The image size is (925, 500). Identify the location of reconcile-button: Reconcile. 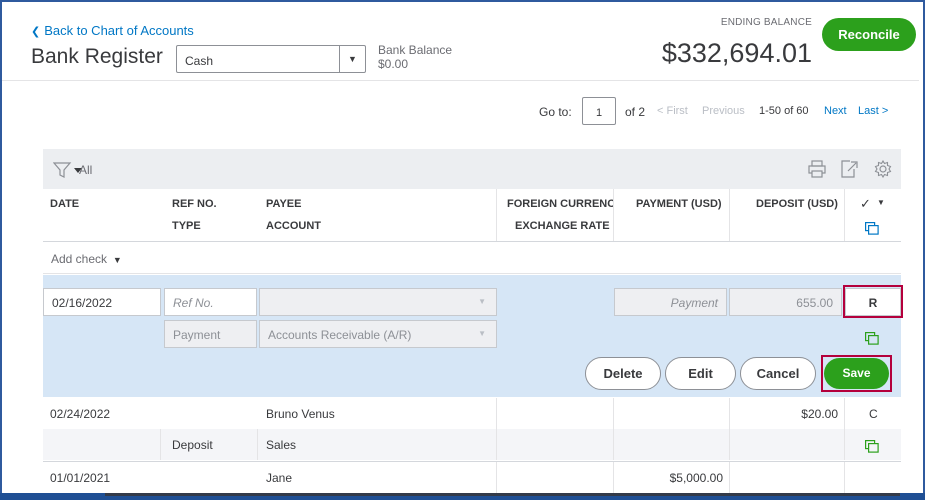
(869, 34).